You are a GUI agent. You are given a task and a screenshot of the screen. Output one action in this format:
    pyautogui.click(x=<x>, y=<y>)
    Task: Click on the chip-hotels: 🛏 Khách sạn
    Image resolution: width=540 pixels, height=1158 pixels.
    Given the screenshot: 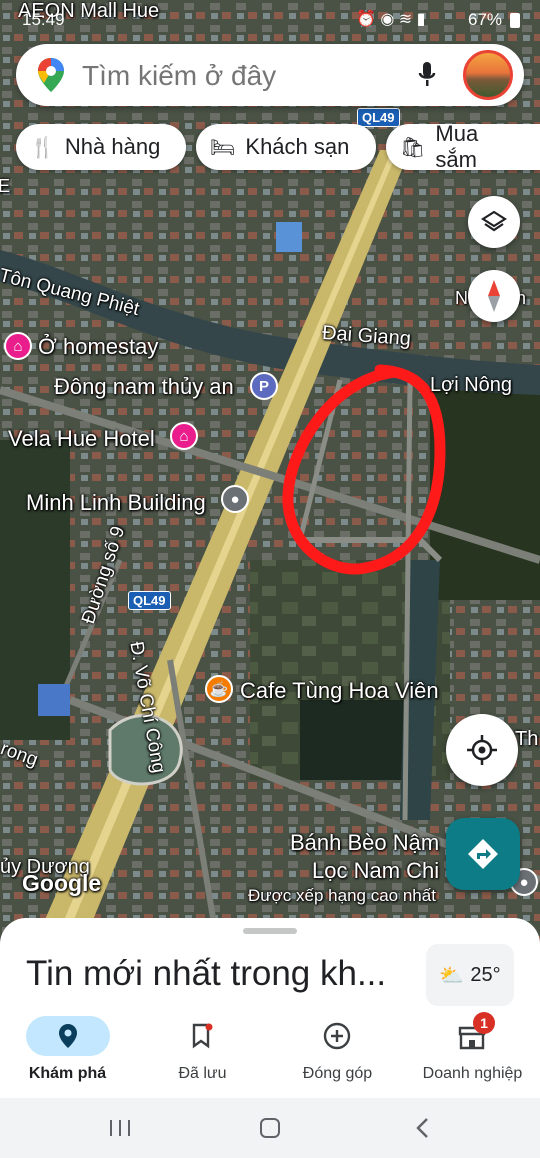 What is the action you would take?
    pyautogui.click(x=286, y=147)
    